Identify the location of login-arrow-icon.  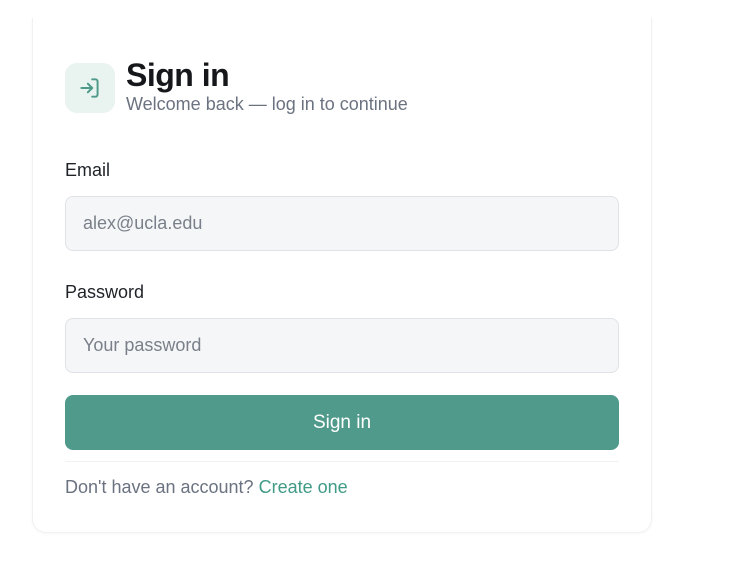
(90, 88).